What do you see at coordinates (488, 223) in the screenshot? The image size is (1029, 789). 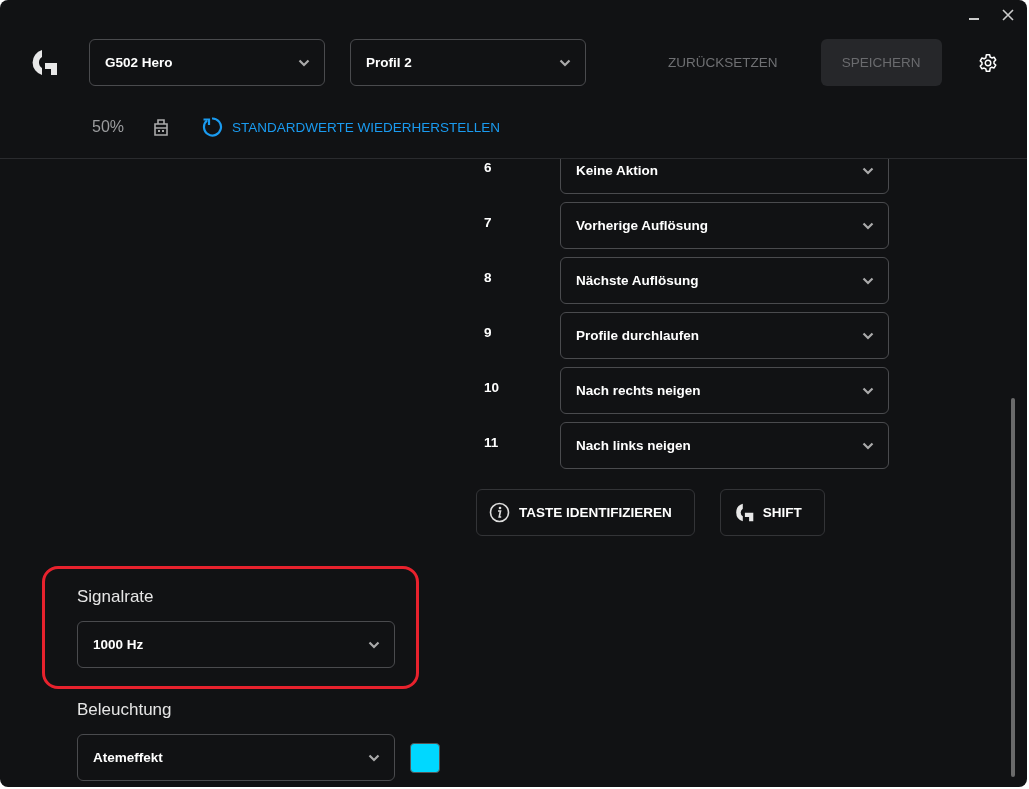 I see `button-number: 7` at bounding box center [488, 223].